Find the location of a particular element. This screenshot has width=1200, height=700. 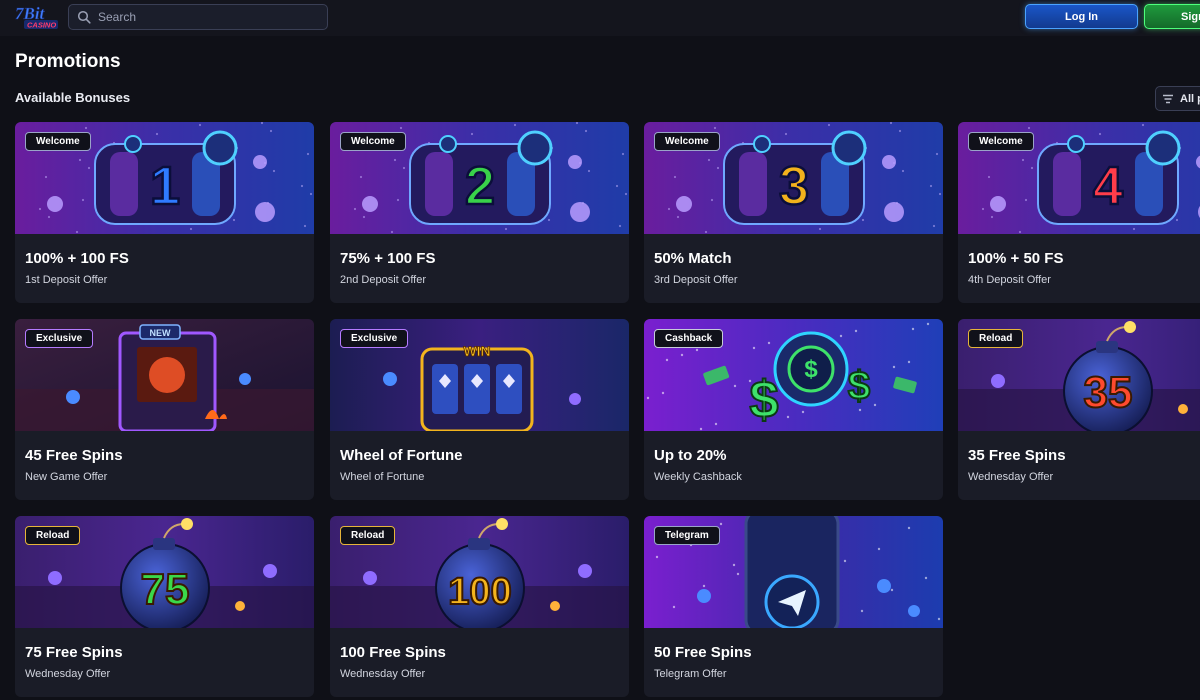

signup-button: Sign Up is located at coordinates (1172, 16).